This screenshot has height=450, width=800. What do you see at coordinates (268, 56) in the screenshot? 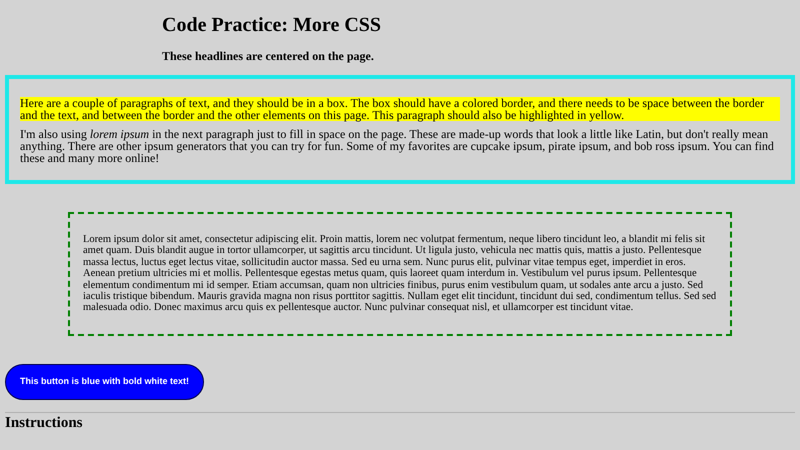
I see `page-subtitle: These headlines are centered on the page.` at bounding box center [268, 56].